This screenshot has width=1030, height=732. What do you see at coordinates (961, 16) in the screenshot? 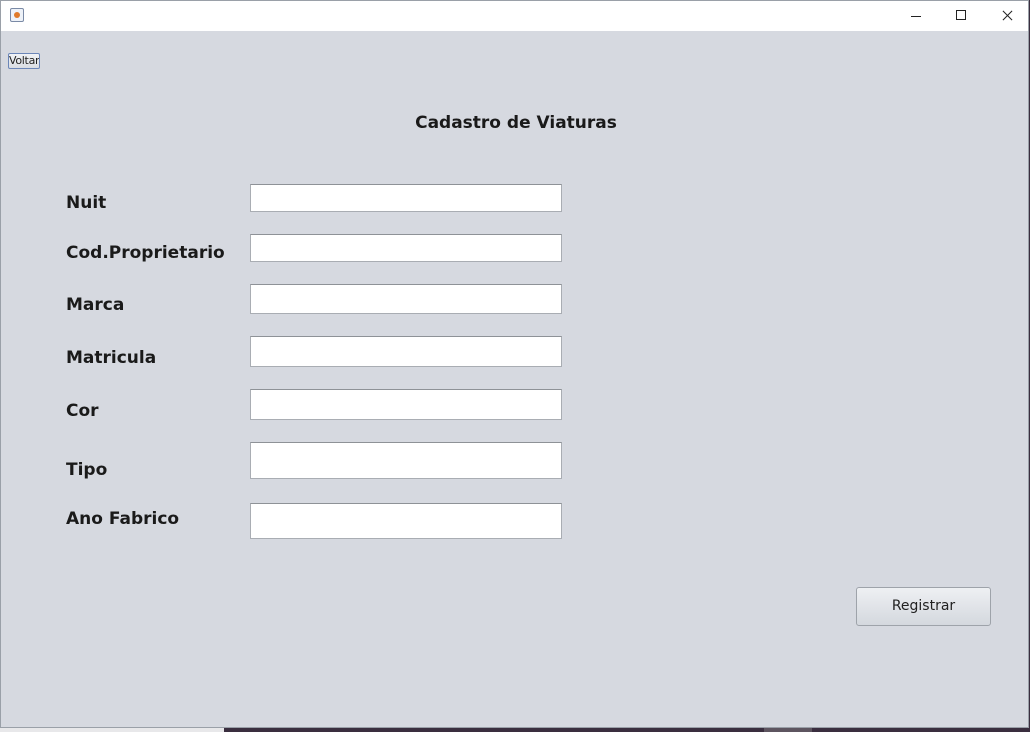
I see `maximize-icon` at bounding box center [961, 16].